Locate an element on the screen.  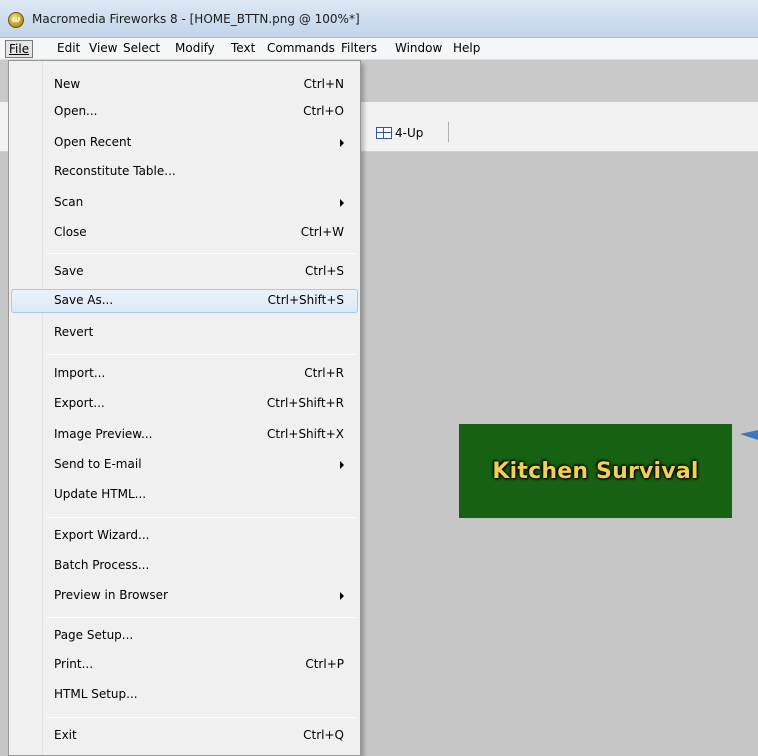
menu-text: Text is located at coordinates (243, 49).